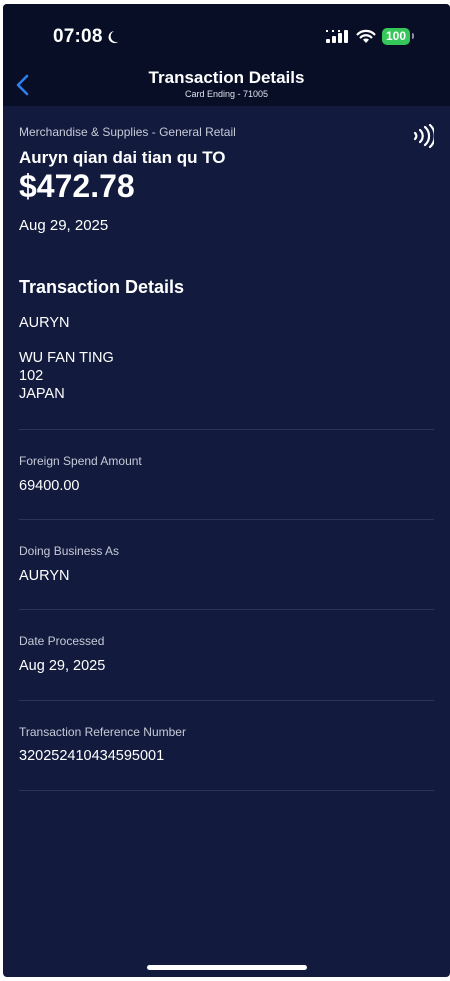  Describe the element at coordinates (69, 551) in the screenshot. I see `doing-business-as-label: Doing Business As` at that location.